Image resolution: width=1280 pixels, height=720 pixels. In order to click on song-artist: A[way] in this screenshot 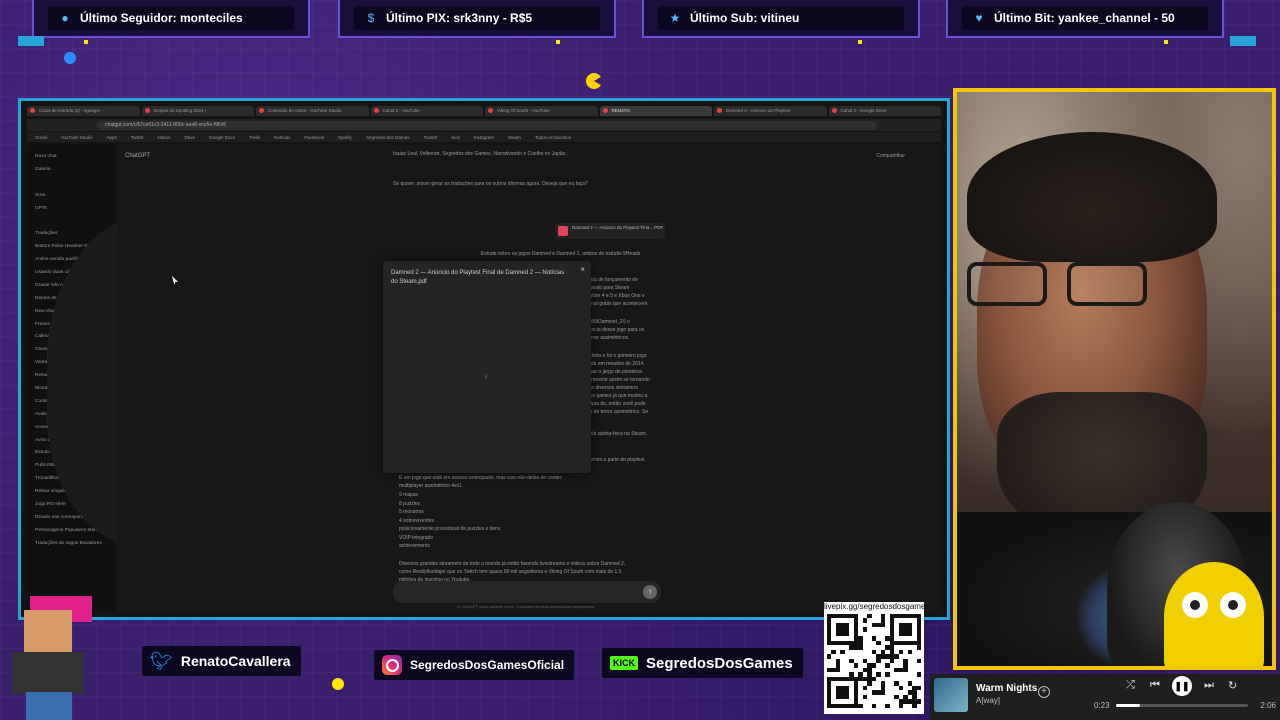, I will do `click(988, 700)`.